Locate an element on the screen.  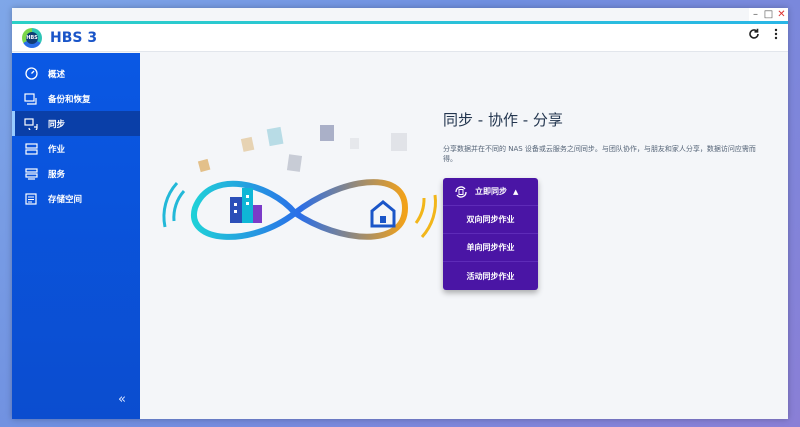
sync-icon is located at coordinates (31, 123).